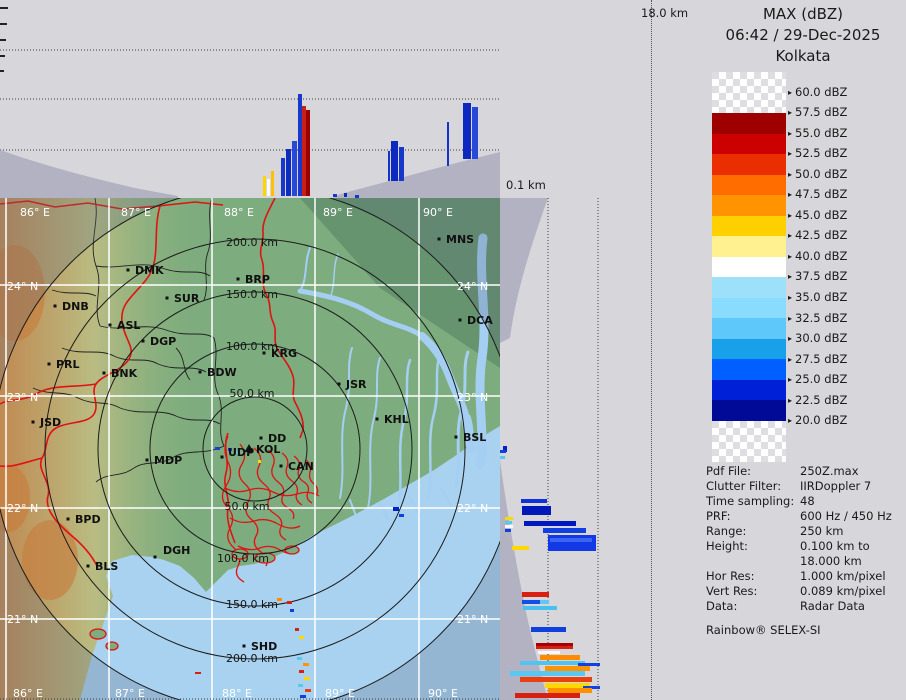  I want to click on city-label: DGP, so click(163, 341).